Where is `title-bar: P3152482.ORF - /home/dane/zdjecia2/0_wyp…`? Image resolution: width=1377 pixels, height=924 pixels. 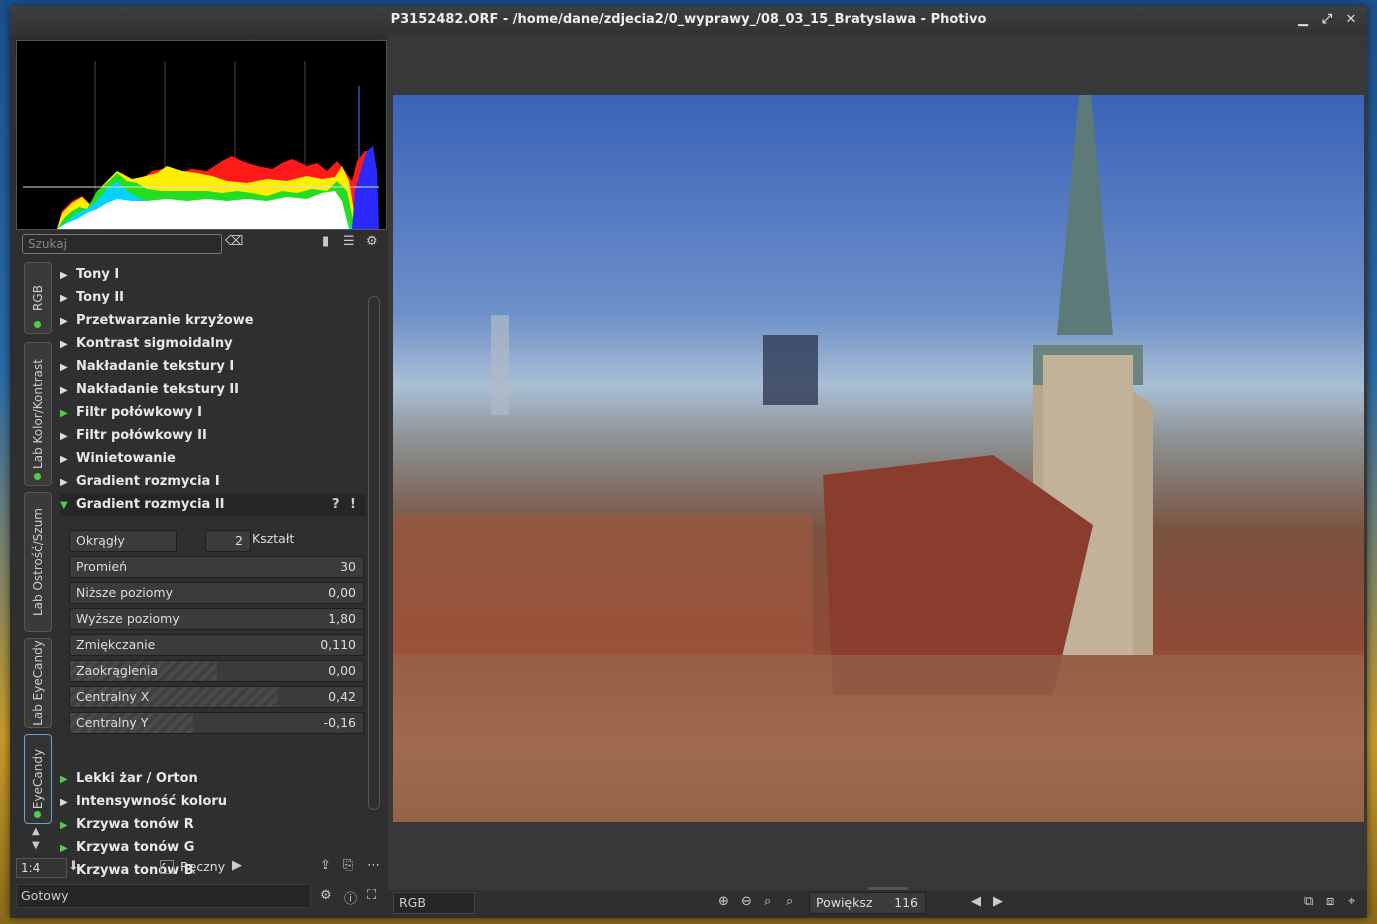 title-bar: P3152482.ORF - /home/dane/zdjecia2/0_wyp… is located at coordinates (688, 20).